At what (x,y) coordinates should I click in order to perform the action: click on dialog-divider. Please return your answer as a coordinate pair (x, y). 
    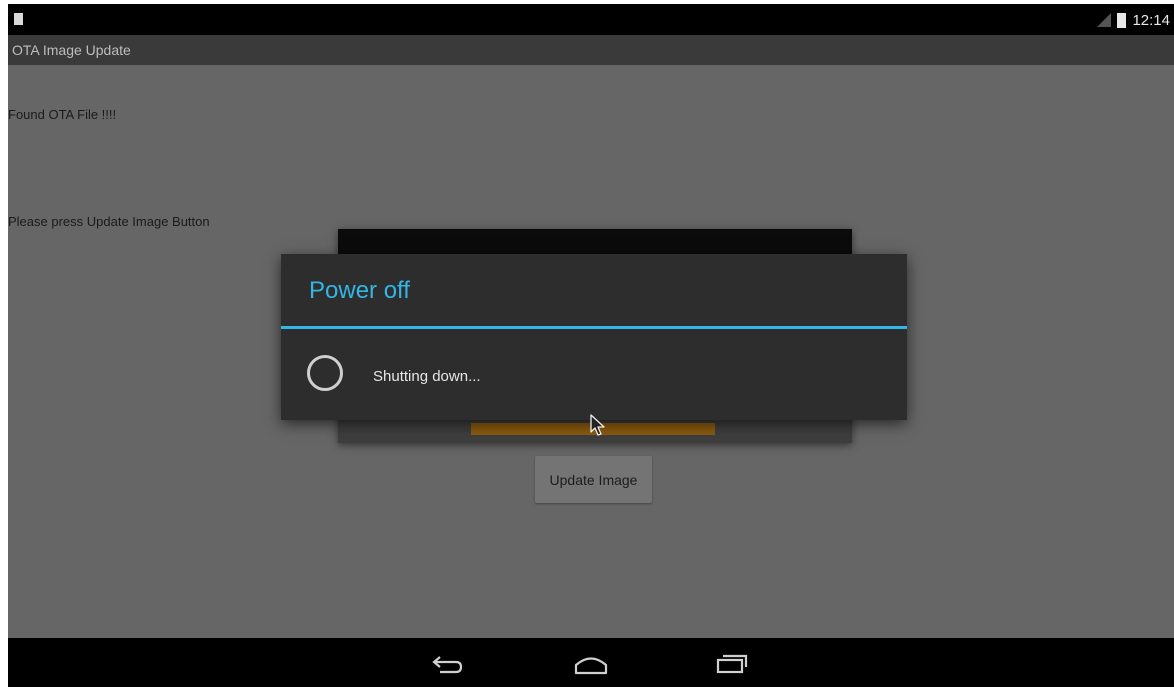
    Looking at the image, I should click on (594, 327).